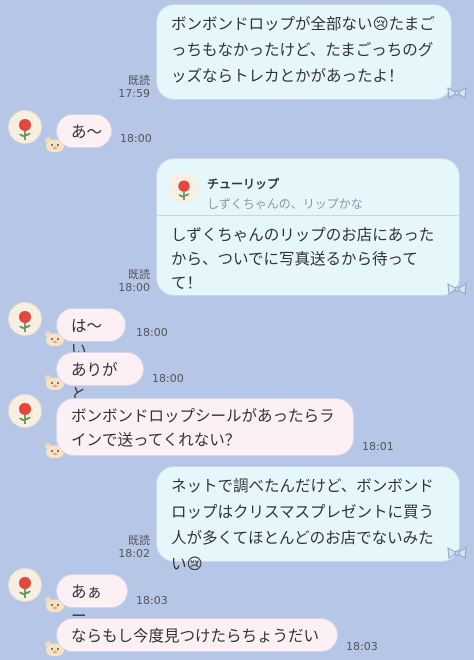 The width and height of the screenshot is (474, 660). I want to click on message-text: ありがと, so click(94, 382).